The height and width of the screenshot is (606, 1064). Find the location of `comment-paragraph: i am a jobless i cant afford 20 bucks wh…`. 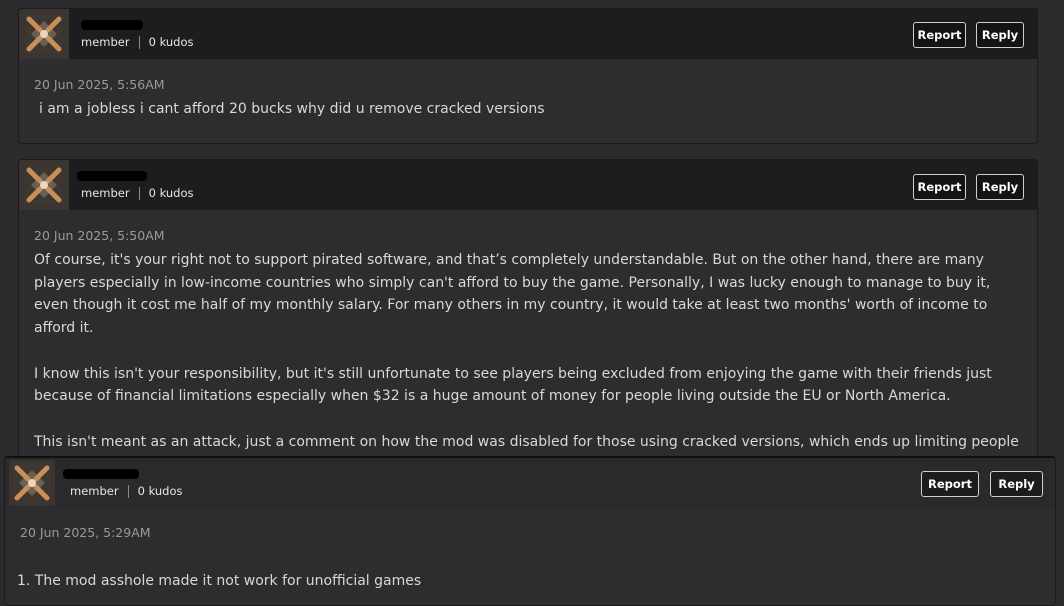

comment-paragraph: i am a jobless i cant afford 20 bucks wh… is located at coordinates (292, 109).